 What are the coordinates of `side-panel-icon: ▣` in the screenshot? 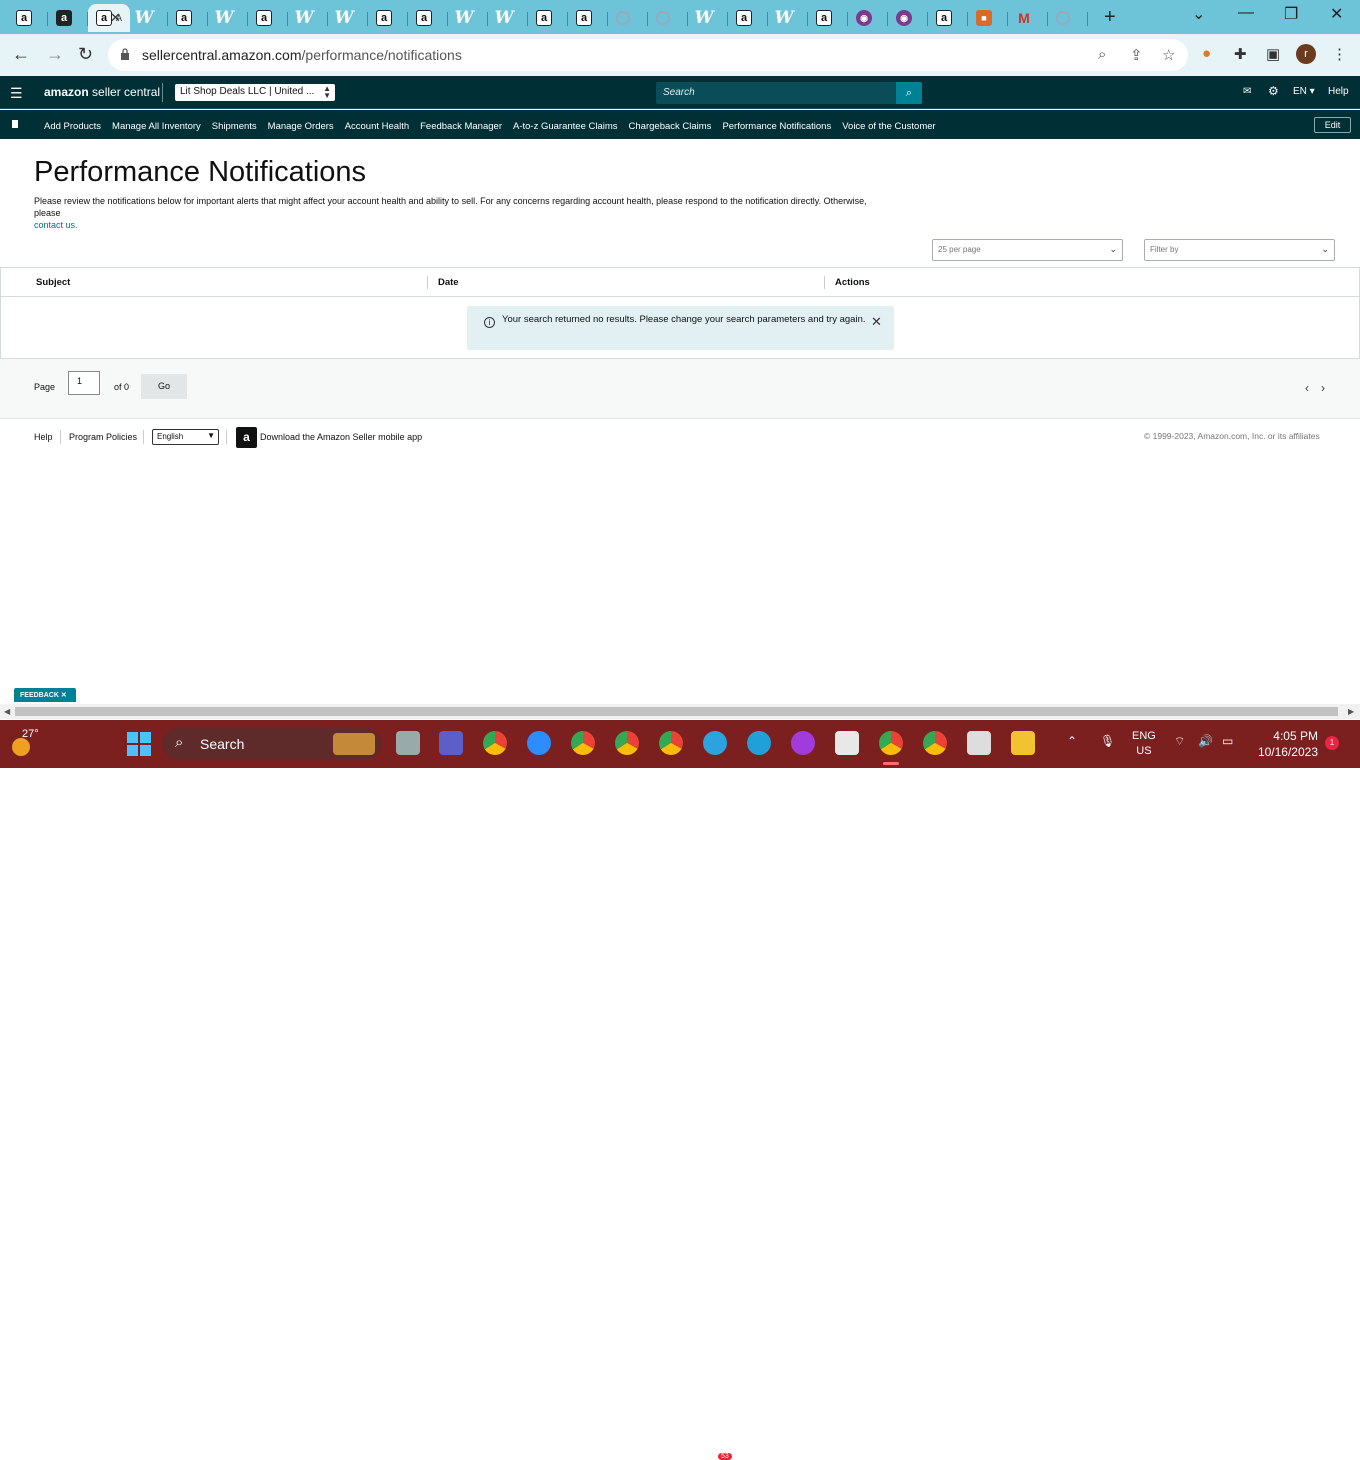 It's located at (1273, 54).